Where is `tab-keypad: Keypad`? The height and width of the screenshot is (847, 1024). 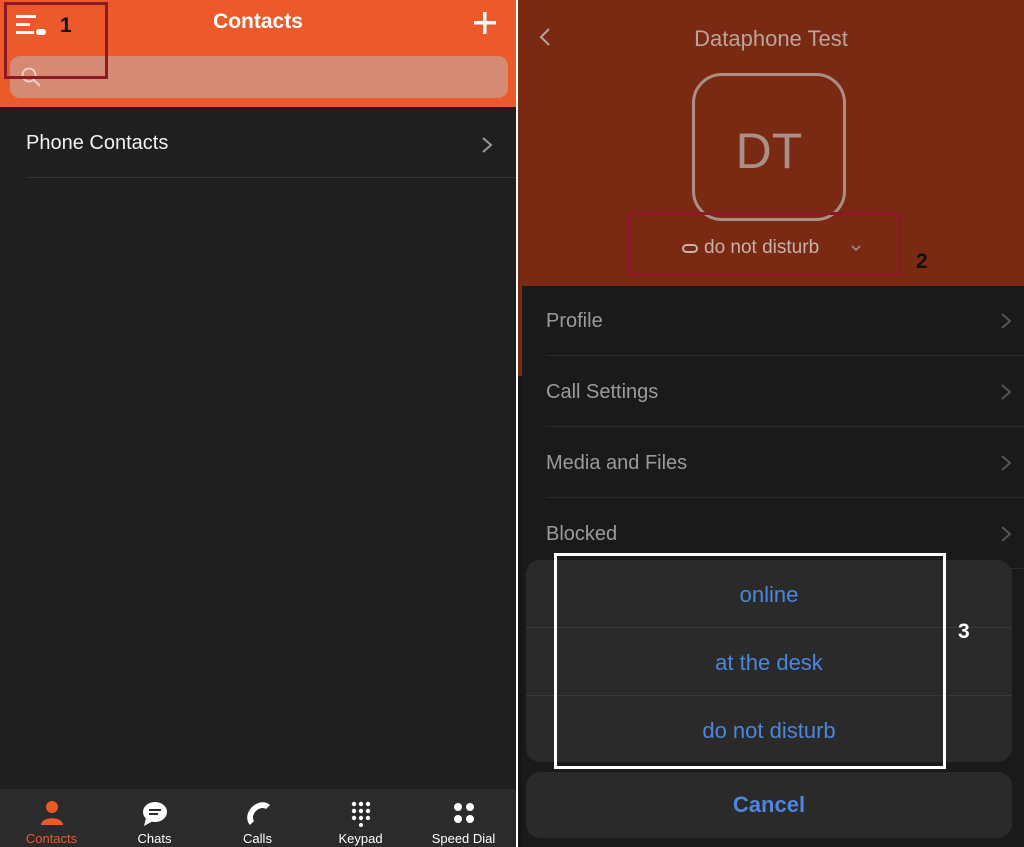
tab-keypad: Keypad is located at coordinates (360, 818).